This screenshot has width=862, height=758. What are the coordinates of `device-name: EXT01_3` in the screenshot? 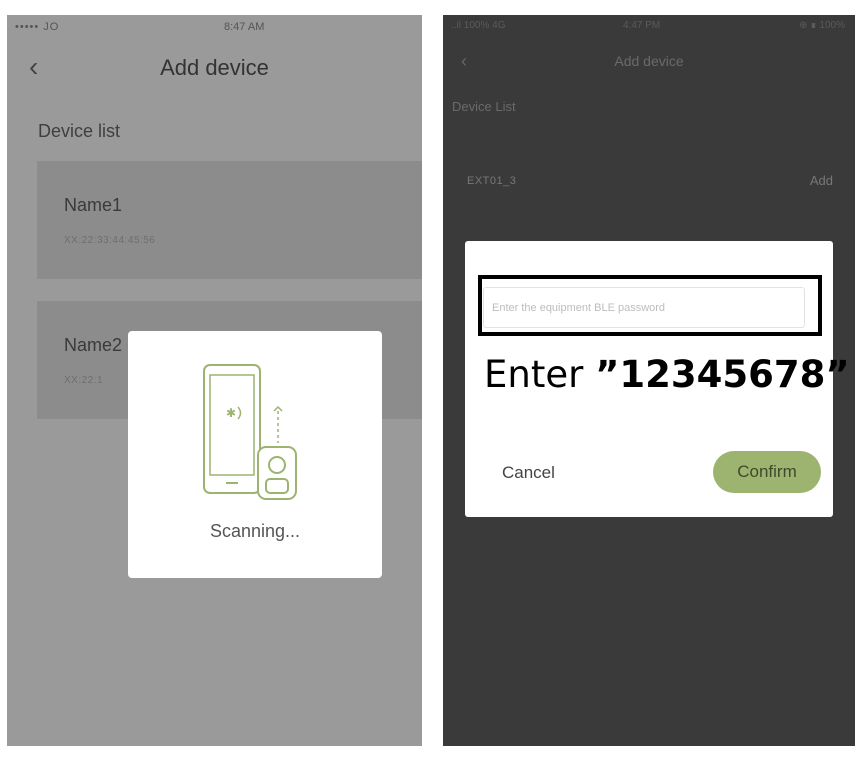 It's located at (492, 181).